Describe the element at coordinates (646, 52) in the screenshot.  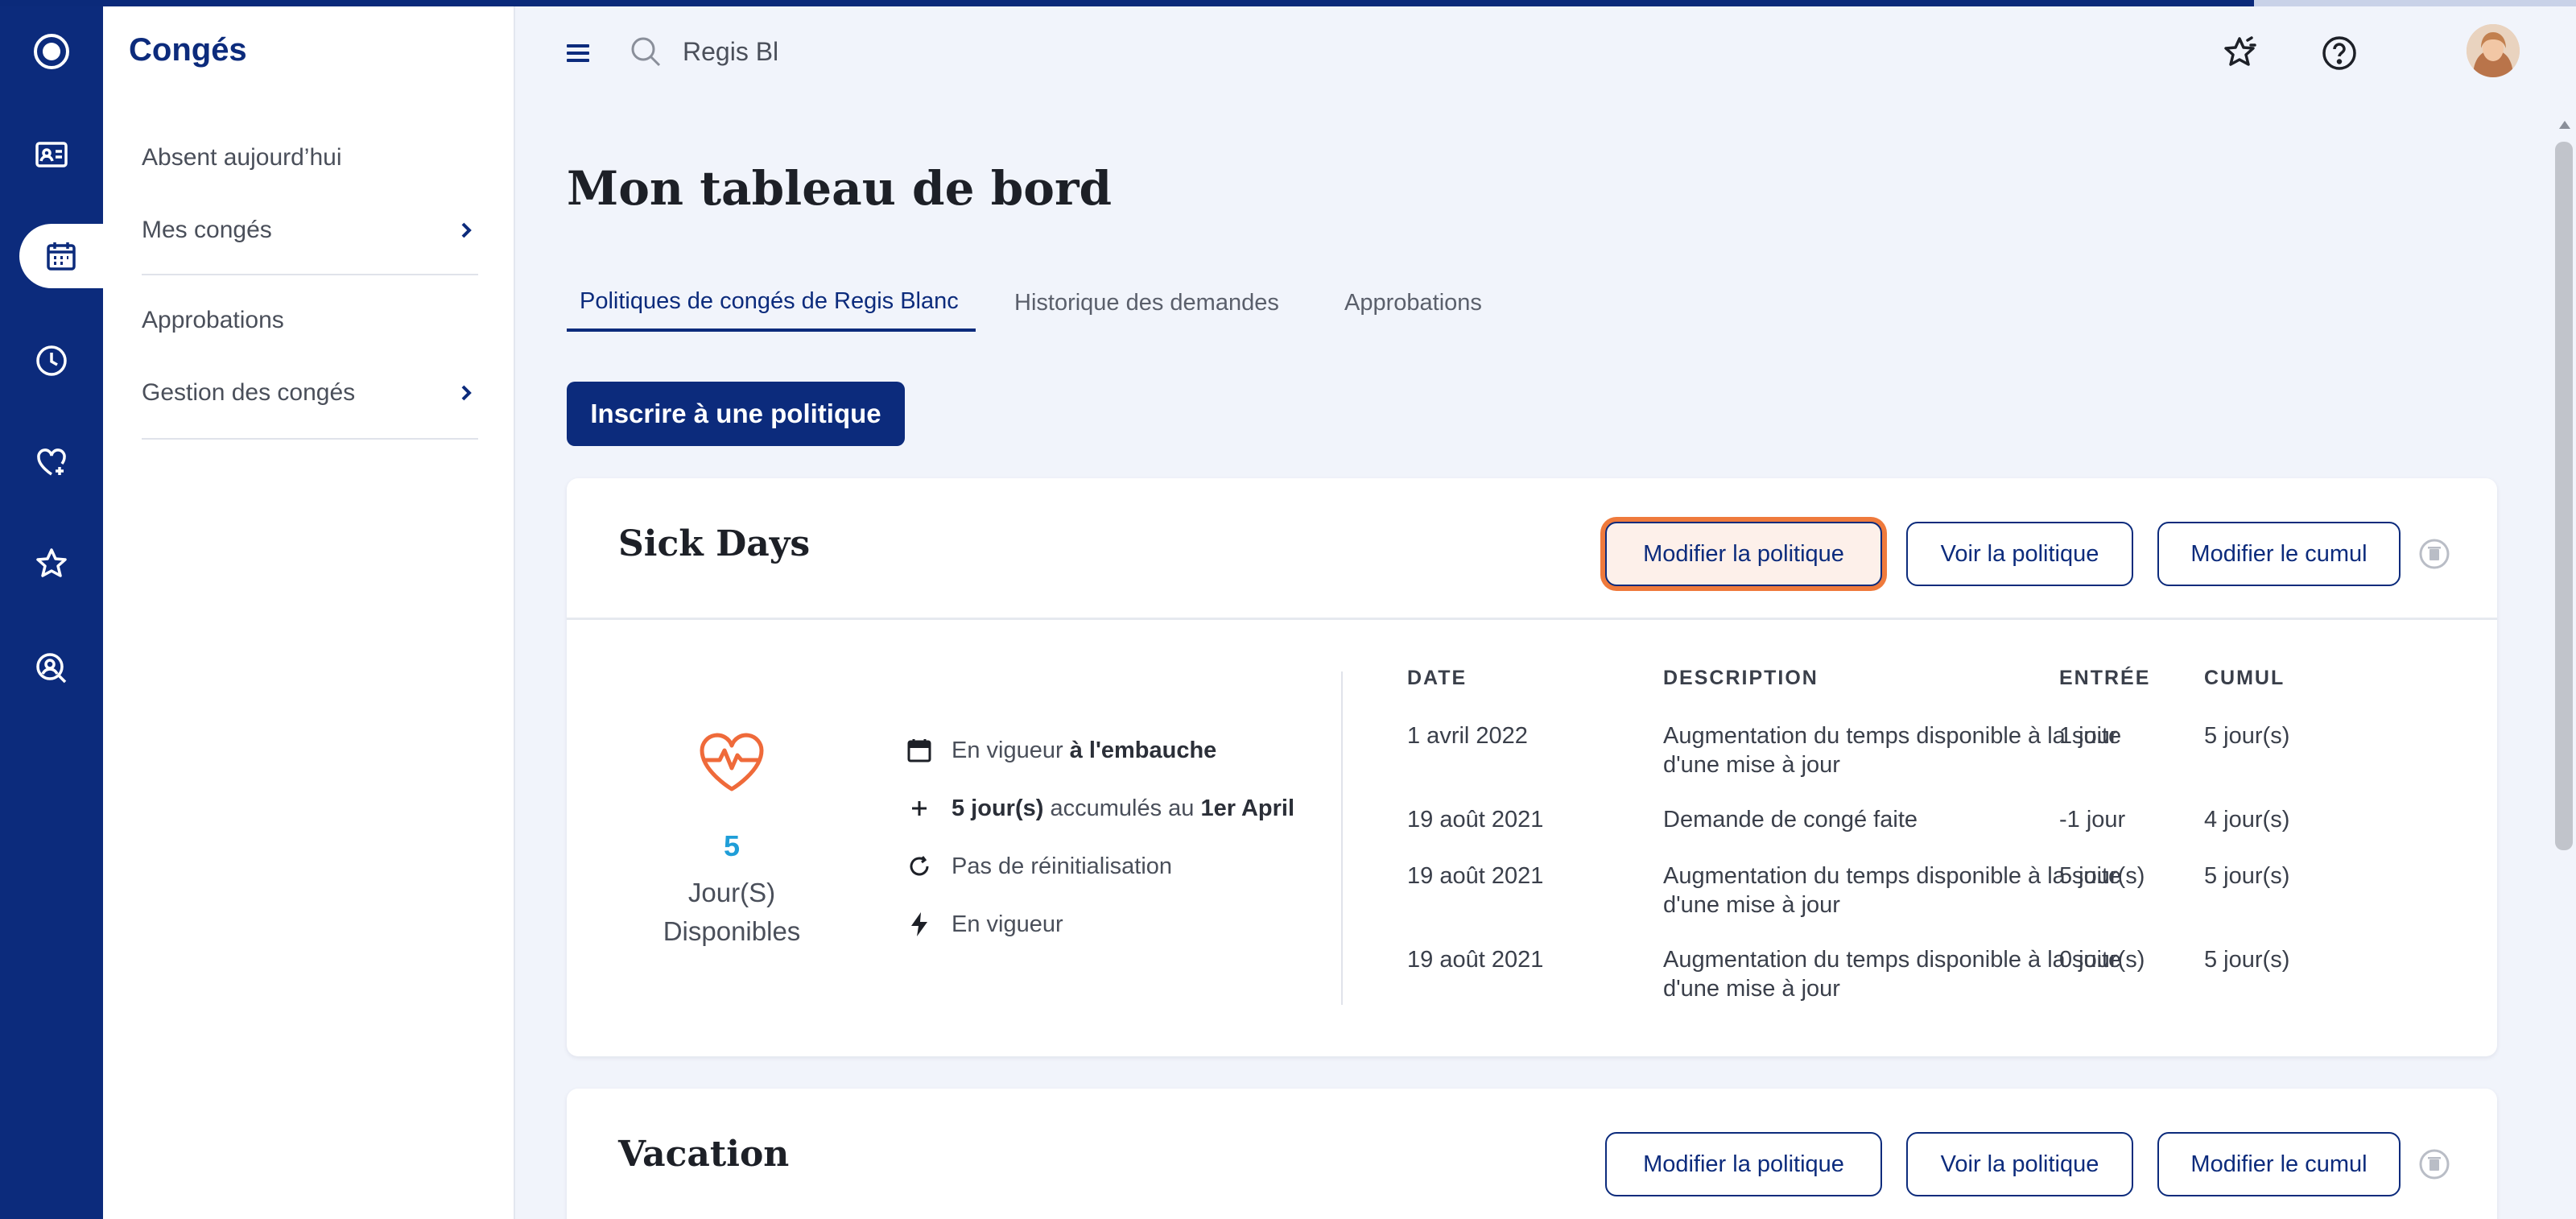
I see `search-icon` at that location.